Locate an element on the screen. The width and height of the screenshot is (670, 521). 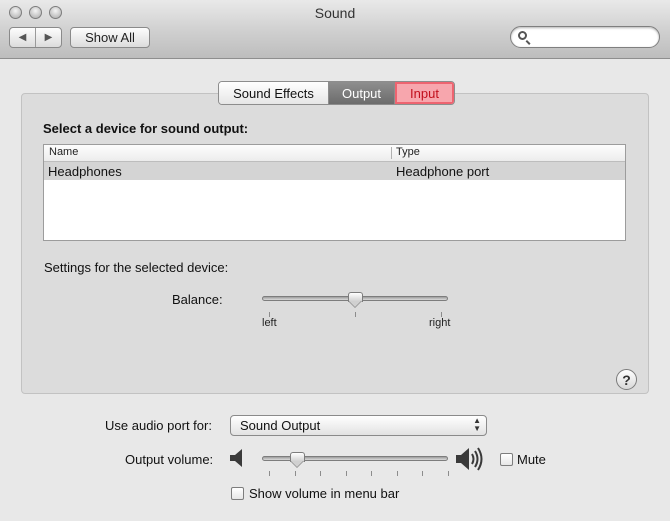
search-field is located at coordinates (585, 37).